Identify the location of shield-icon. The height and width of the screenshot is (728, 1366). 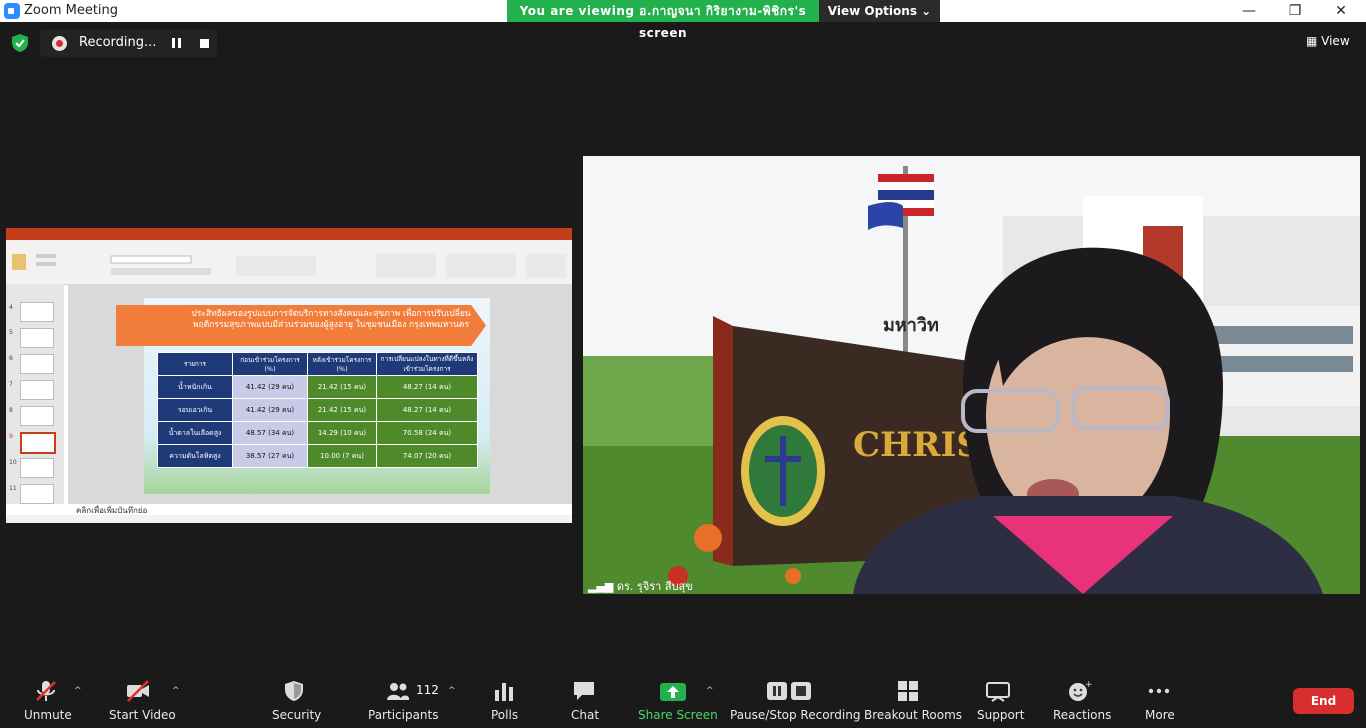
(20, 43).